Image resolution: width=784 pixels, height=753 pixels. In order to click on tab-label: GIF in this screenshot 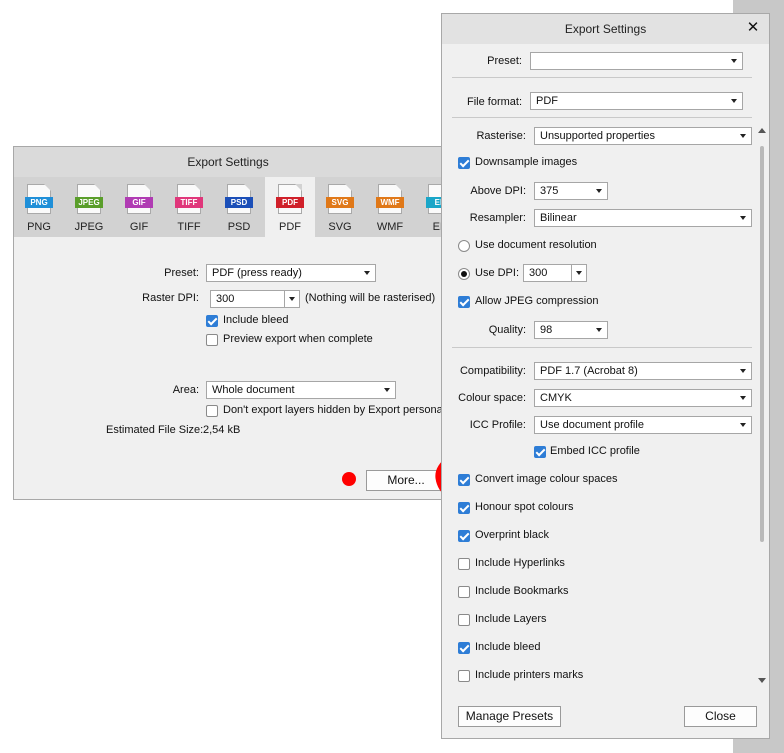, I will do `click(139, 227)`.